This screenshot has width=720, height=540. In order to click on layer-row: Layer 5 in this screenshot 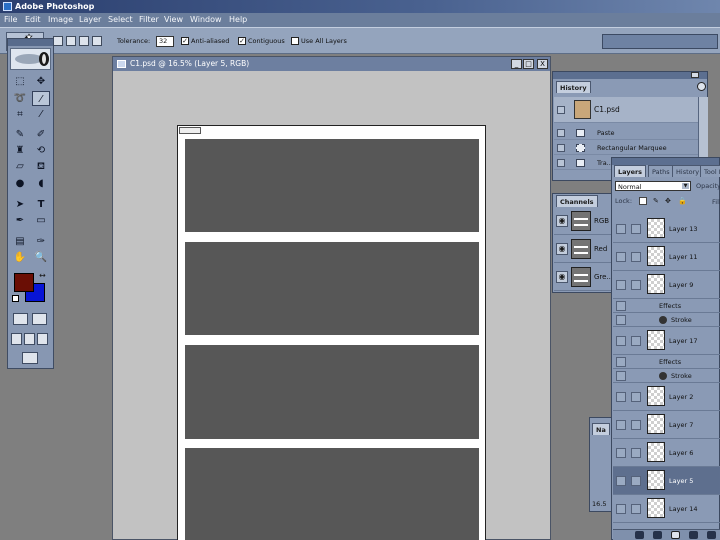, I will do `click(666, 481)`.